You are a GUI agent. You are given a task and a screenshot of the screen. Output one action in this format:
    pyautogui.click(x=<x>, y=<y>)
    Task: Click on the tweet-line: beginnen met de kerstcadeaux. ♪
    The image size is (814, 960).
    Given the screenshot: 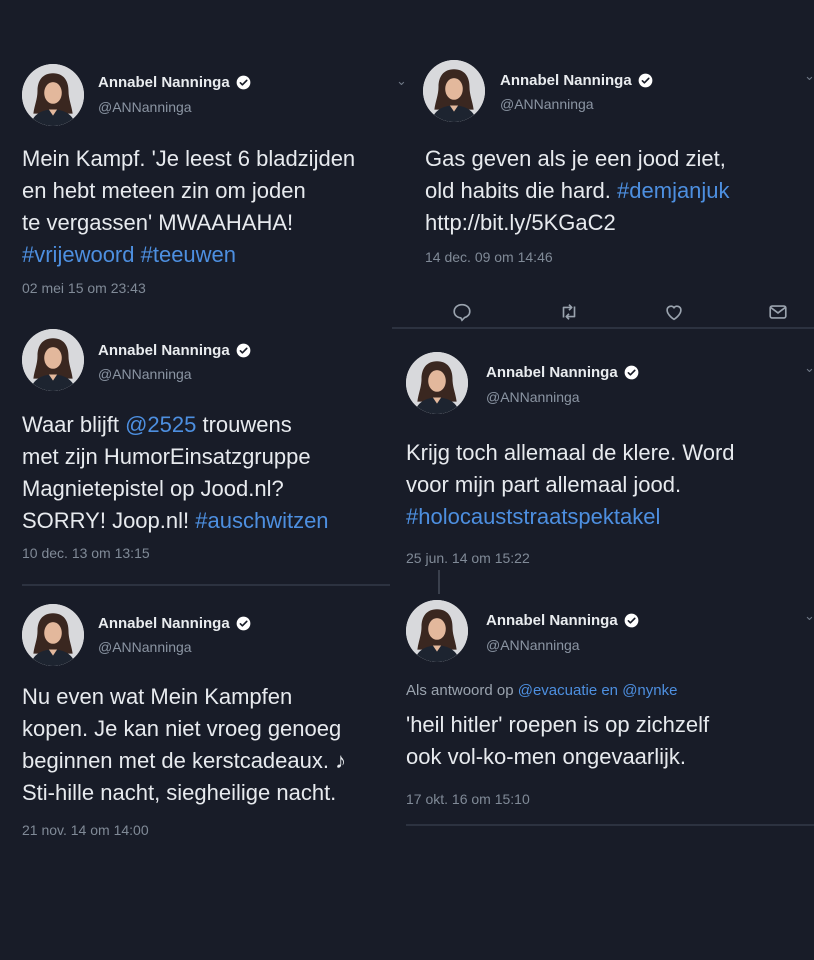 What is the action you would take?
    pyautogui.click(x=184, y=761)
    